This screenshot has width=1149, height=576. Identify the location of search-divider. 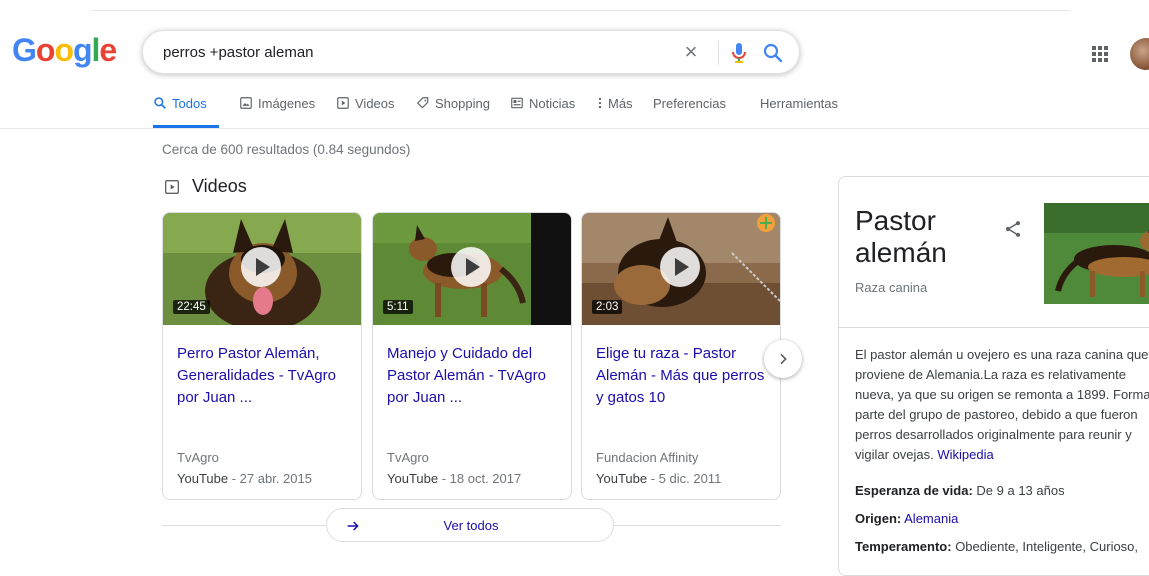
(718, 53).